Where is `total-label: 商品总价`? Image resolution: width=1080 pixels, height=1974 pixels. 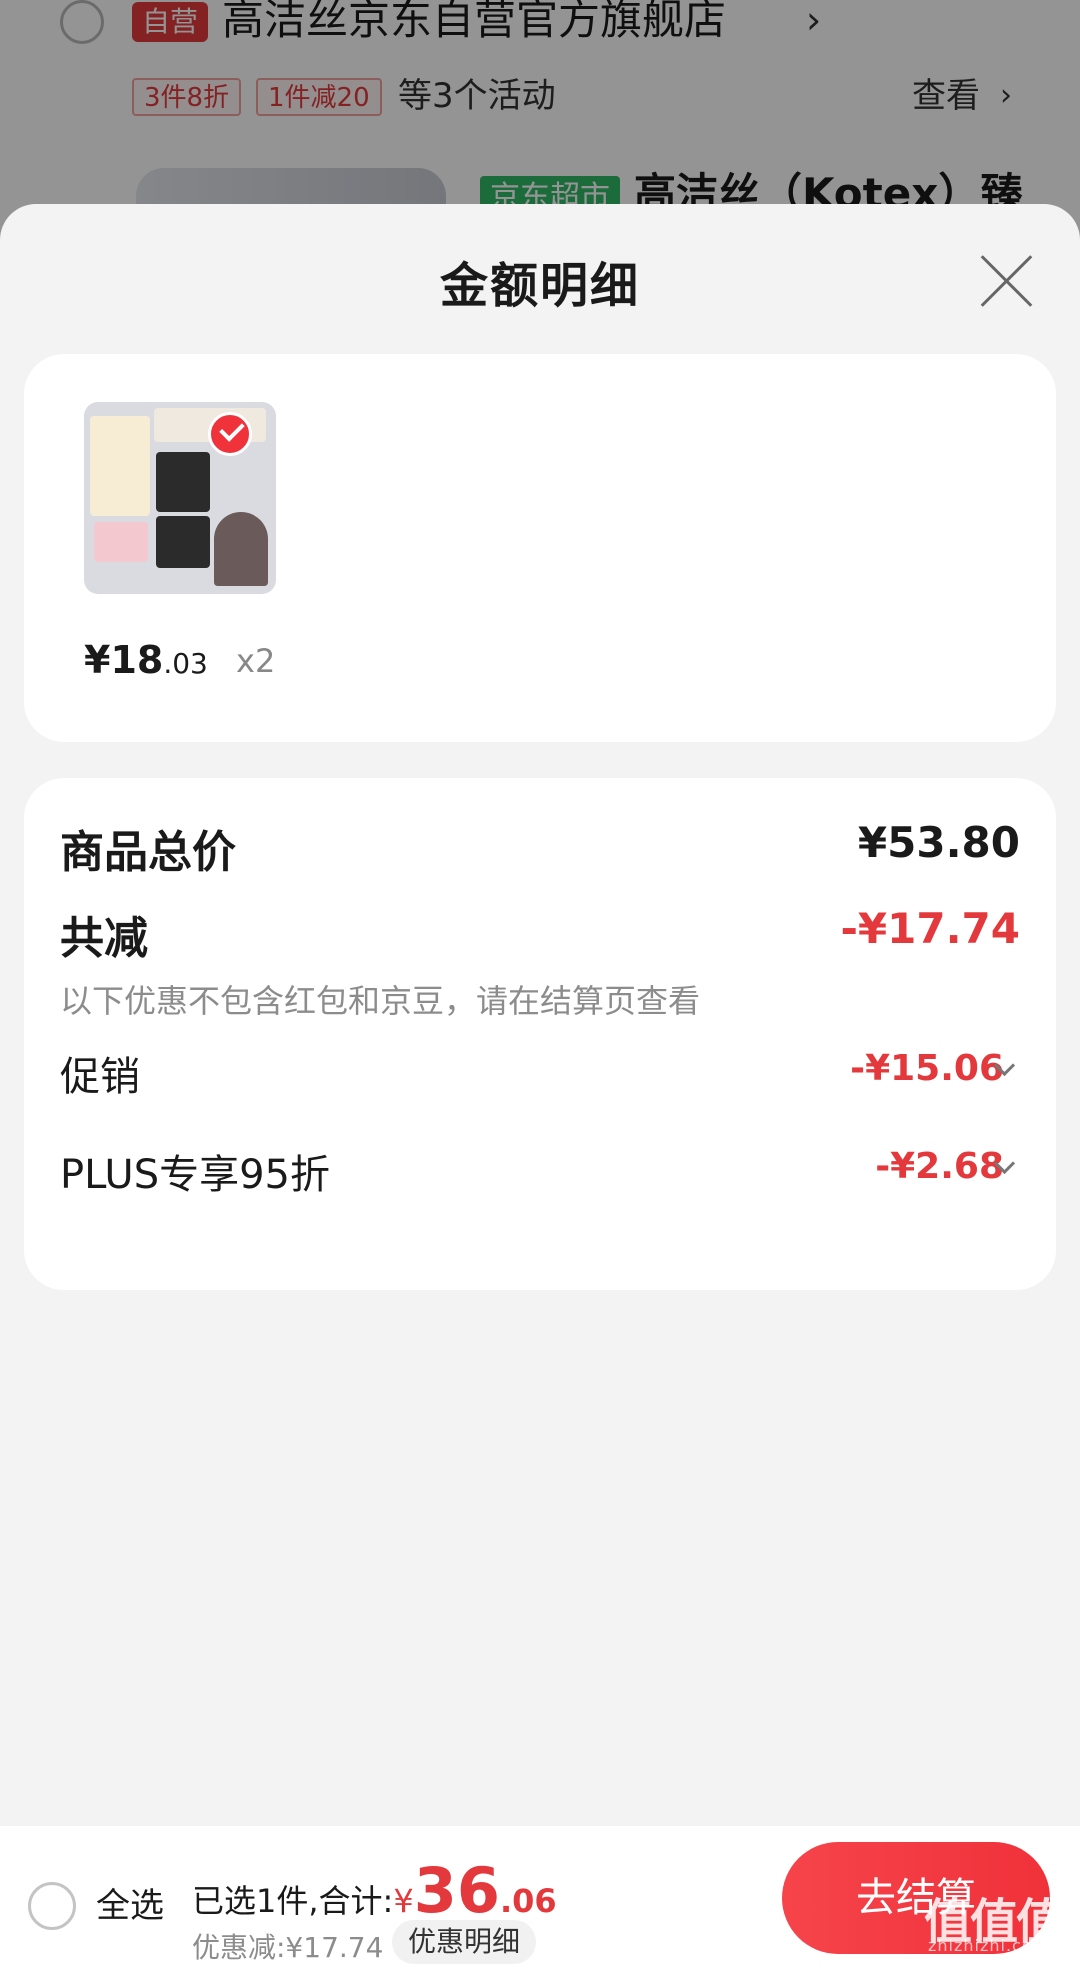 total-label: 商品总价 is located at coordinates (148, 852).